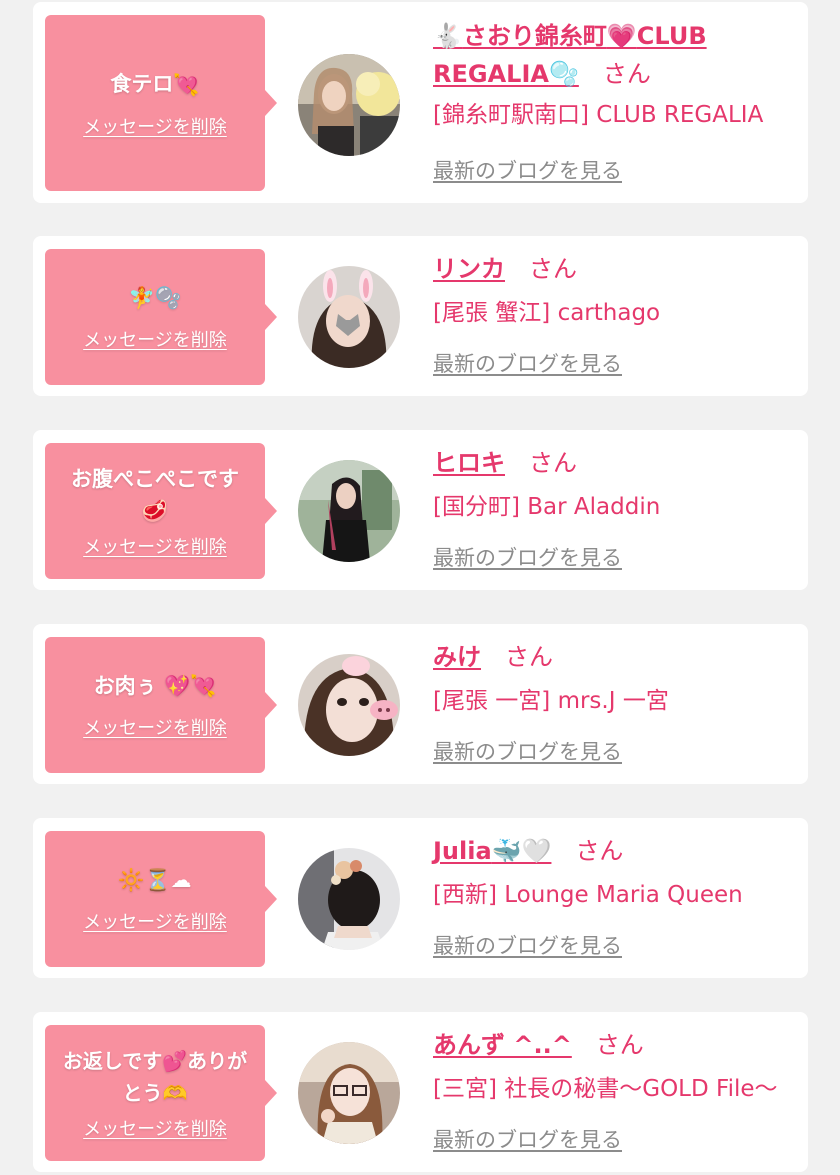 The height and width of the screenshot is (1175, 840). I want to click on rabbit-icon: 🐇, so click(448, 36).